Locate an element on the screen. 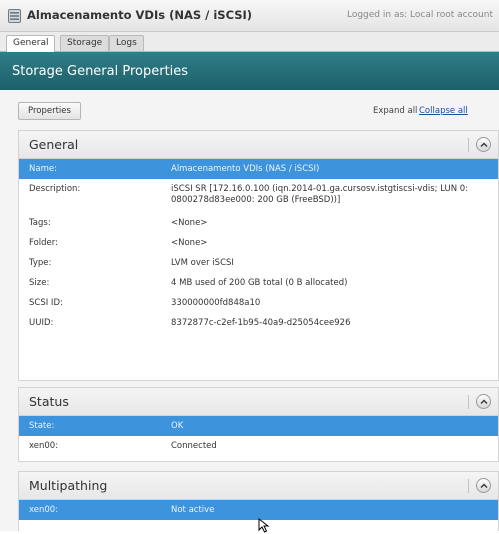  page-title: Storage General Properties is located at coordinates (100, 71).